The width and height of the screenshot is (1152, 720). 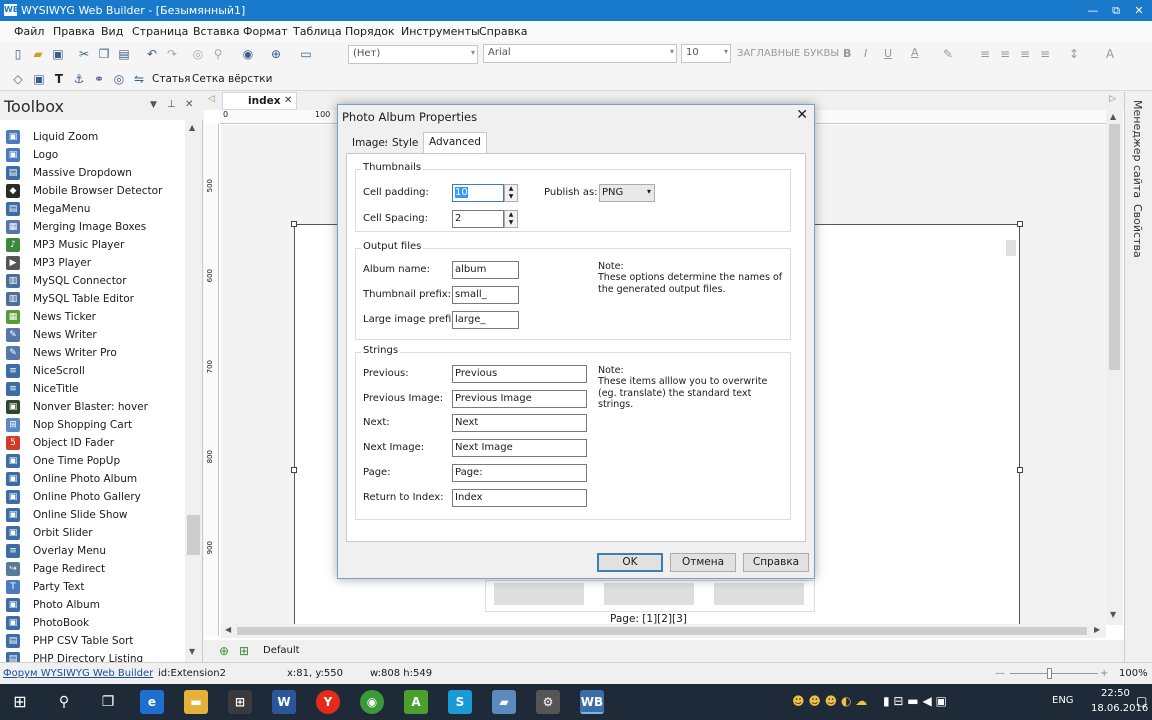 What do you see at coordinates (39, 79) in the screenshot?
I see `image-icon: ▣` at bounding box center [39, 79].